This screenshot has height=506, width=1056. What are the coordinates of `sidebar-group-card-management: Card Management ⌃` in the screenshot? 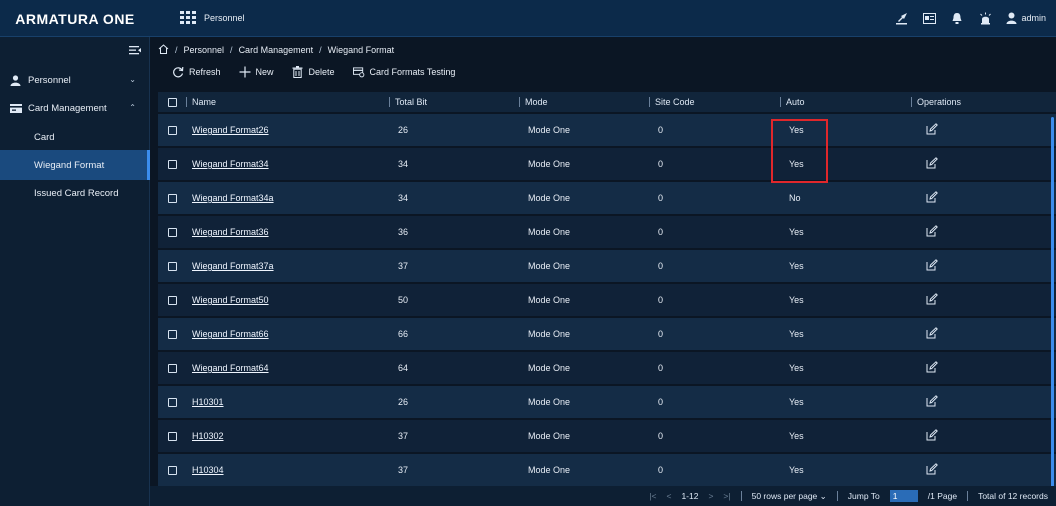 It's located at (75, 108).